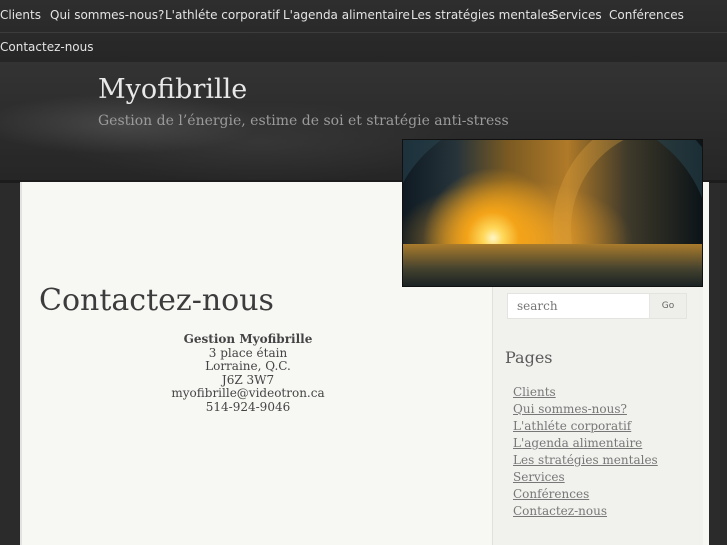  What do you see at coordinates (534, 392) in the screenshot?
I see `pages-link-clients: Clients` at bounding box center [534, 392].